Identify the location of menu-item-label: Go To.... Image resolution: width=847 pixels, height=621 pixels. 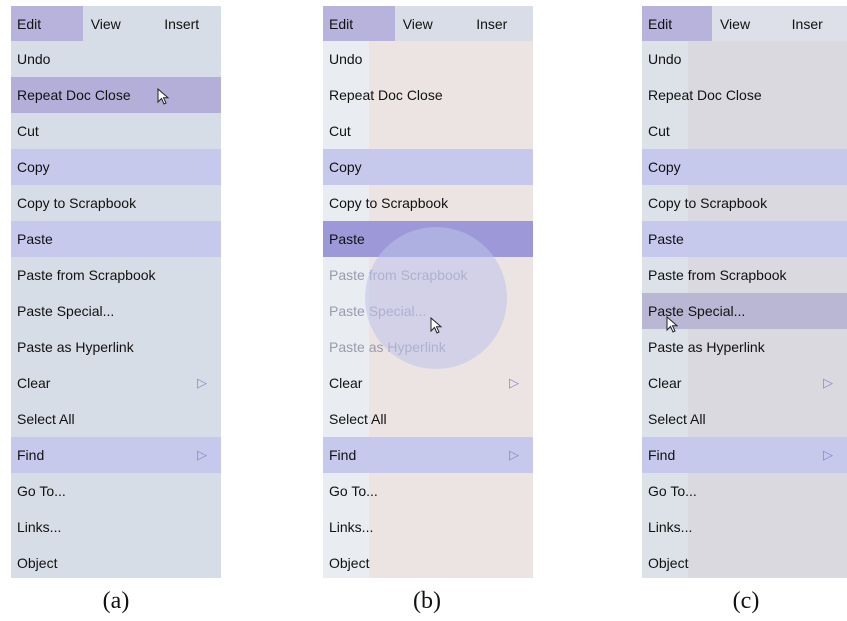
(353, 491).